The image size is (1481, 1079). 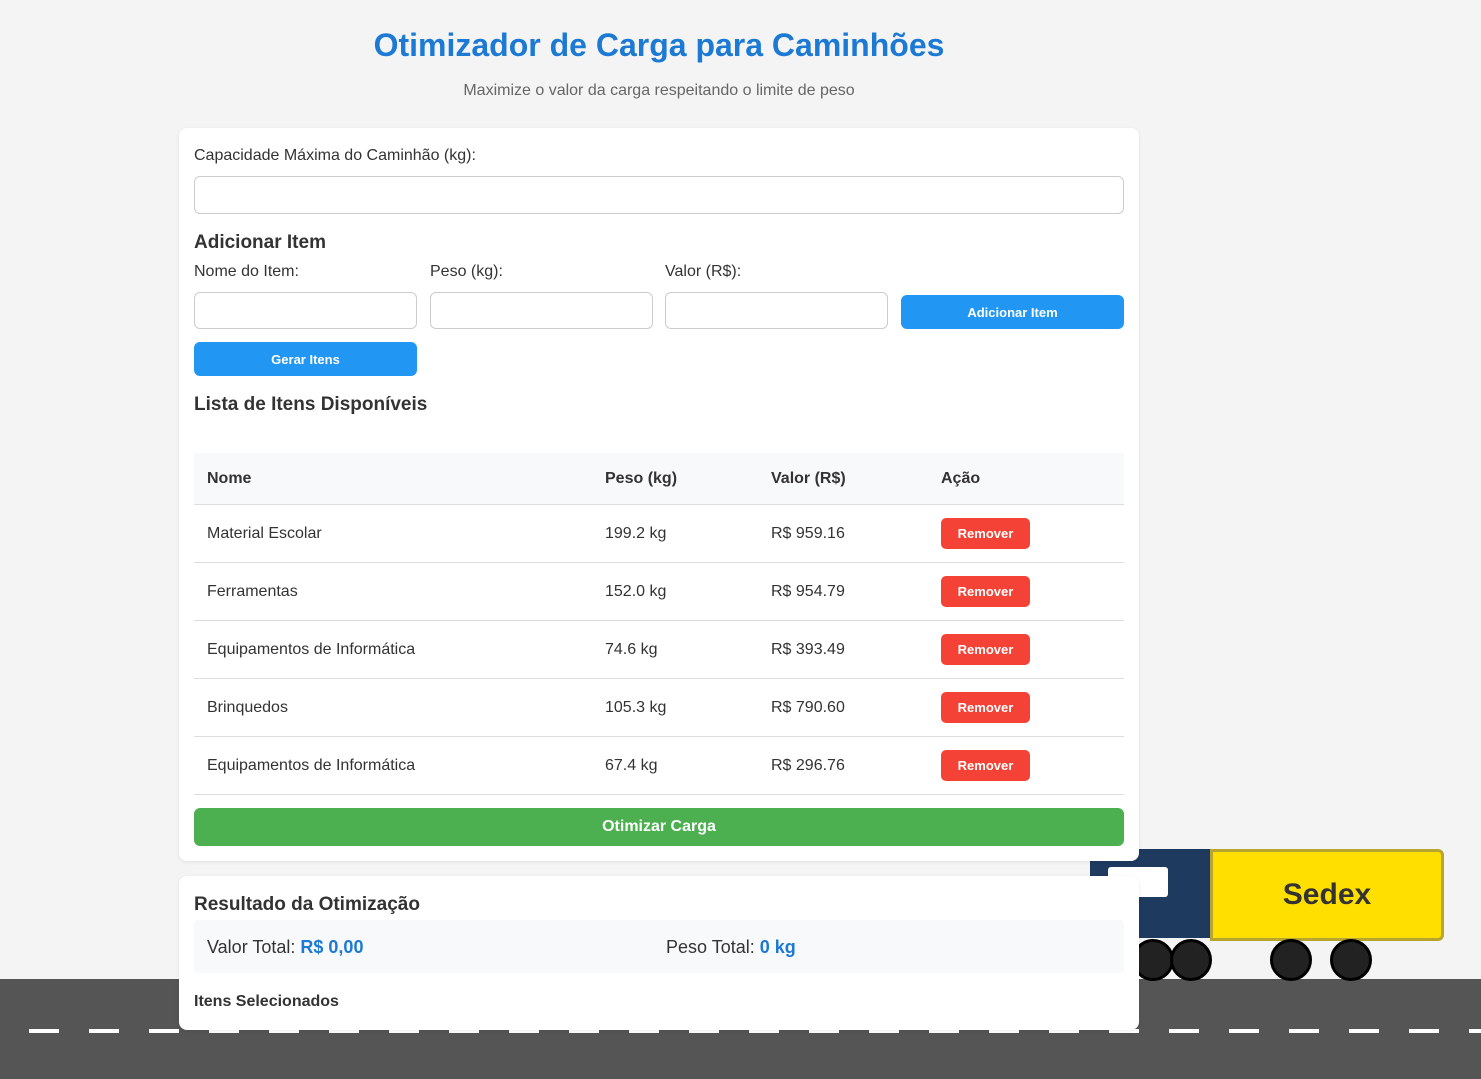 What do you see at coordinates (393, 591) in the screenshot?
I see `item-name-cell: Ferramentas` at bounding box center [393, 591].